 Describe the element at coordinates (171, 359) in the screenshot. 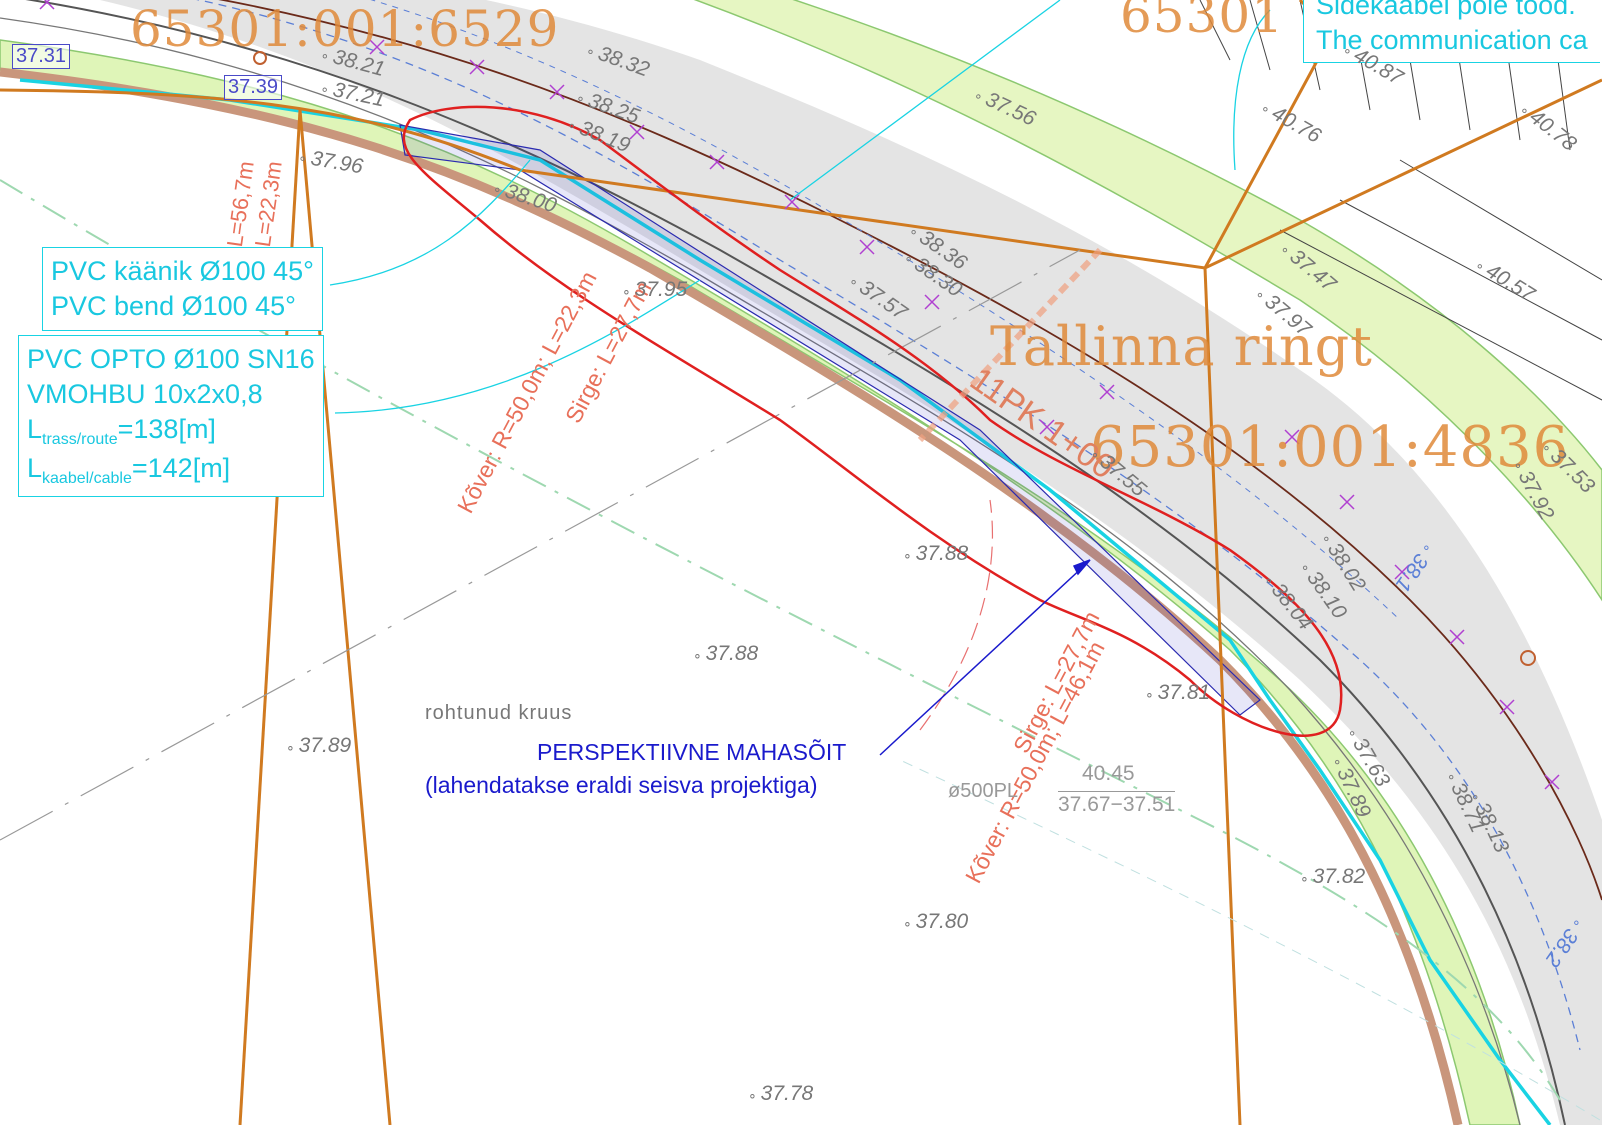

I see `duct-line-1: PVC OPTO Ø100 SN16` at that location.